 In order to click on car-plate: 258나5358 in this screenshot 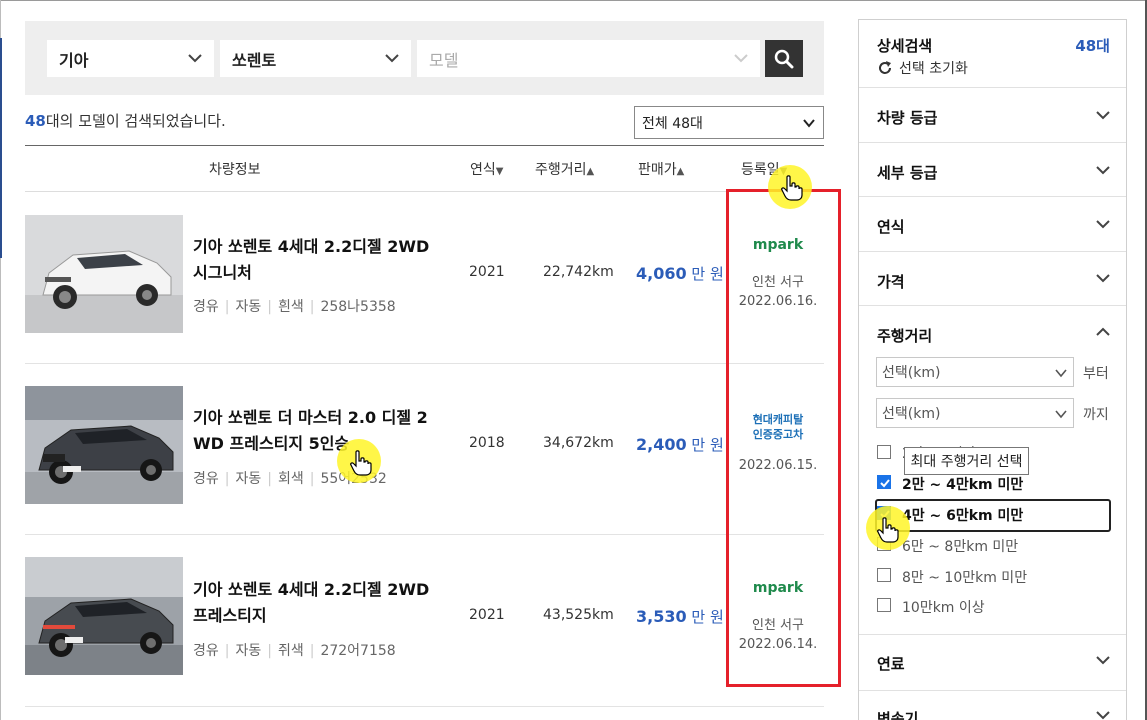, I will do `click(358, 307)`.